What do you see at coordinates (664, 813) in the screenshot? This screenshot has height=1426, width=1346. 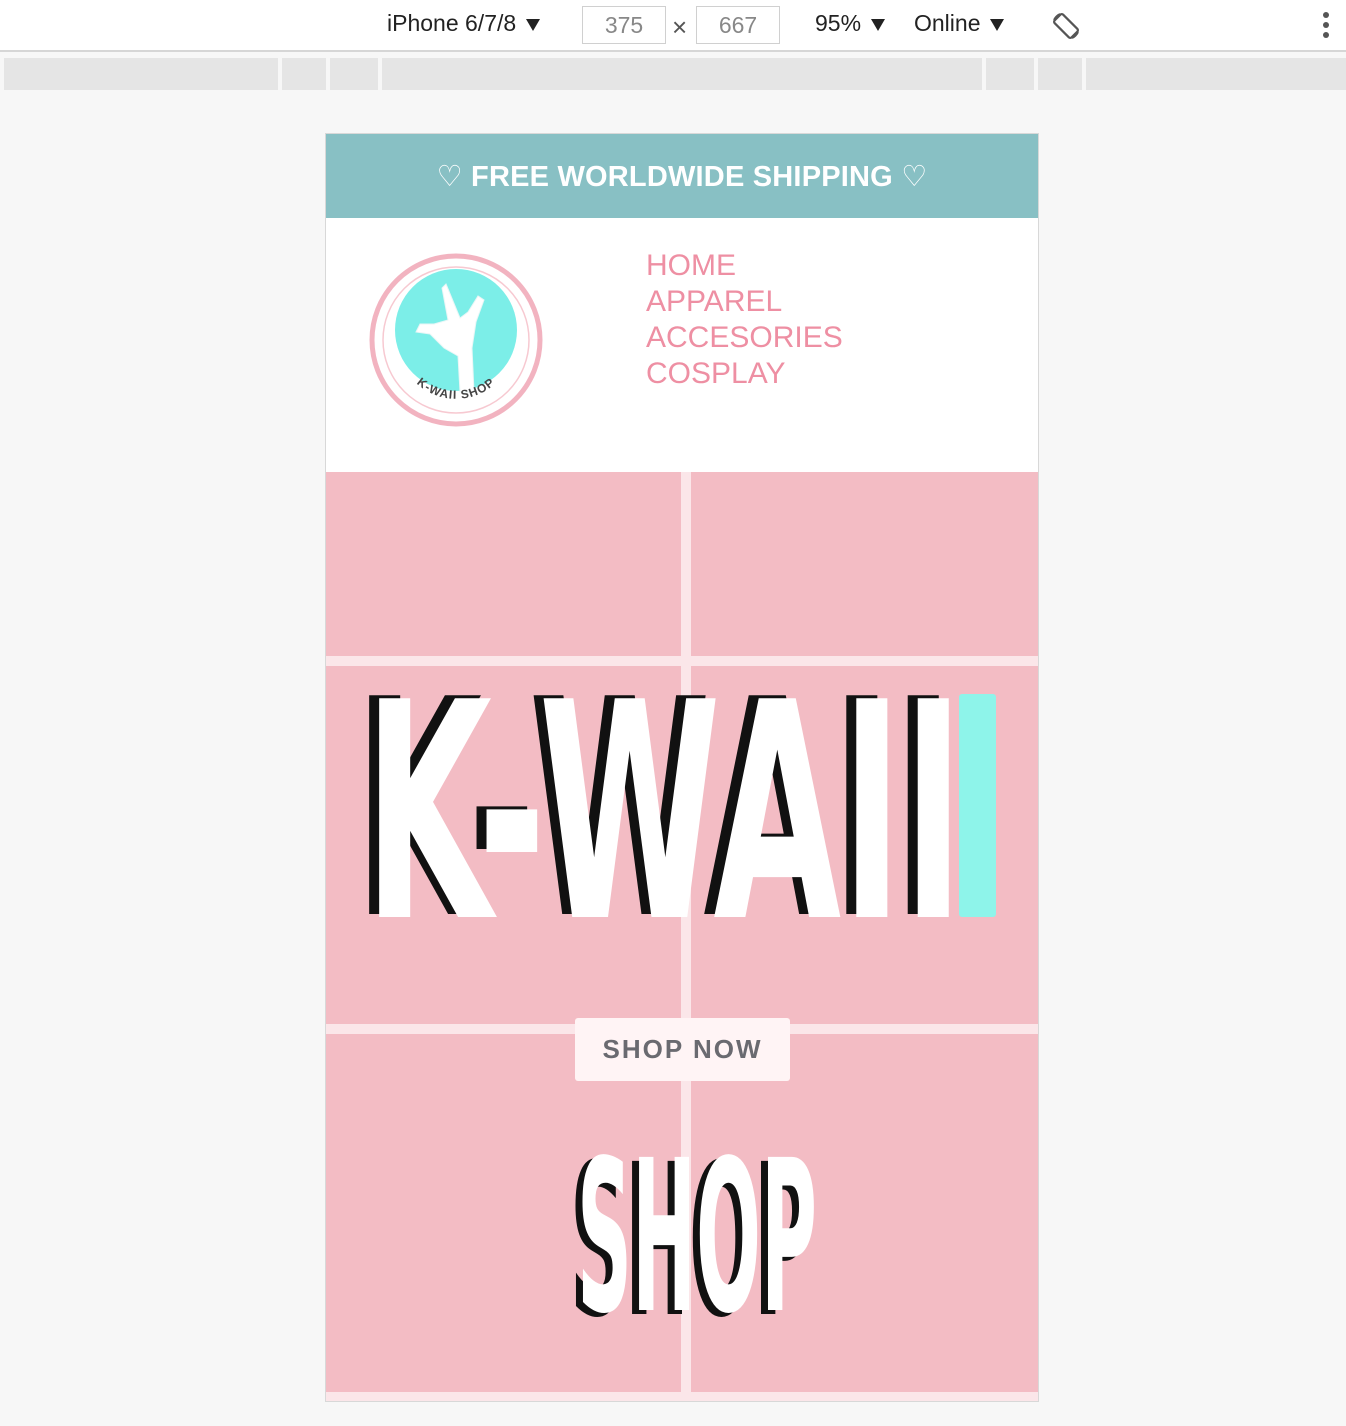 I see `hero-title: K-WAII` at bounding box center [664, 813].